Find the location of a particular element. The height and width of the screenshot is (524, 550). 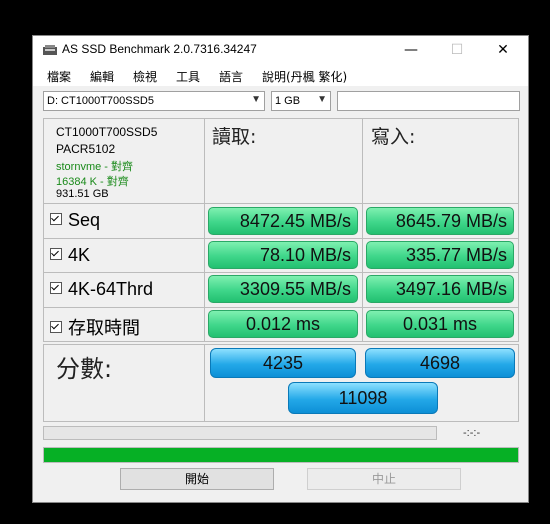

progress-bar-total is located at coordinates (281, 455).